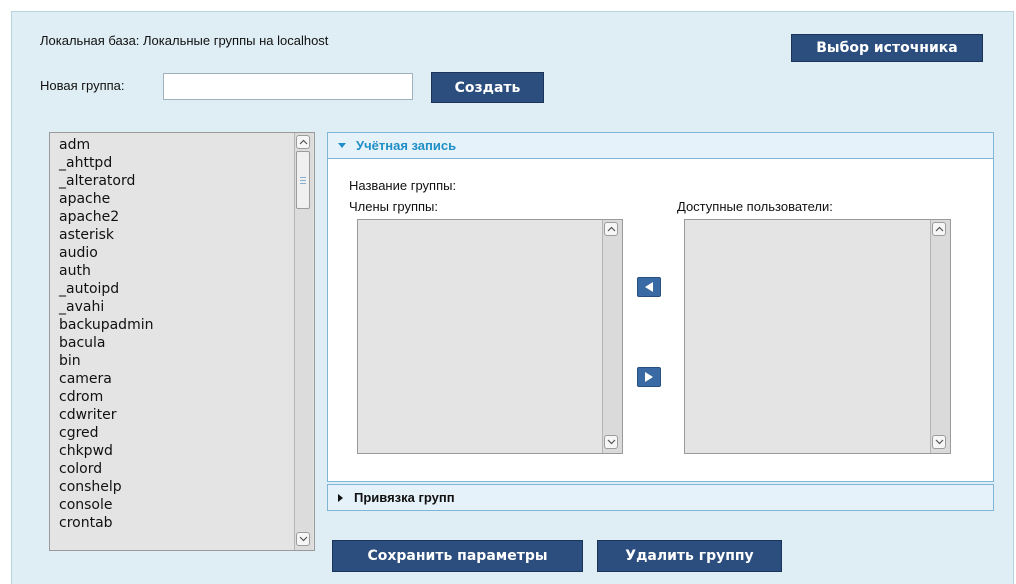 The width and height of the screenshot is (1016, 584). I want to click on move-left-button, so click(649, 287).